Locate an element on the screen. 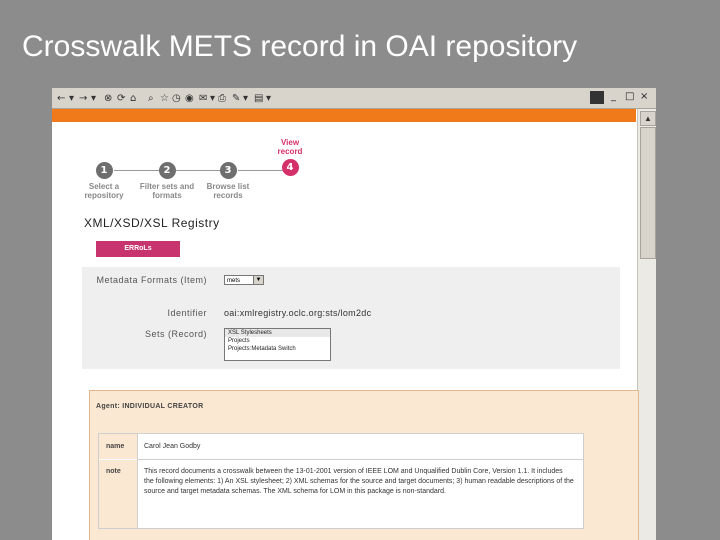 This screenshot has width=720, height=540. mail-dropdown-icon: ▾ is located at coordinates (212, 98).